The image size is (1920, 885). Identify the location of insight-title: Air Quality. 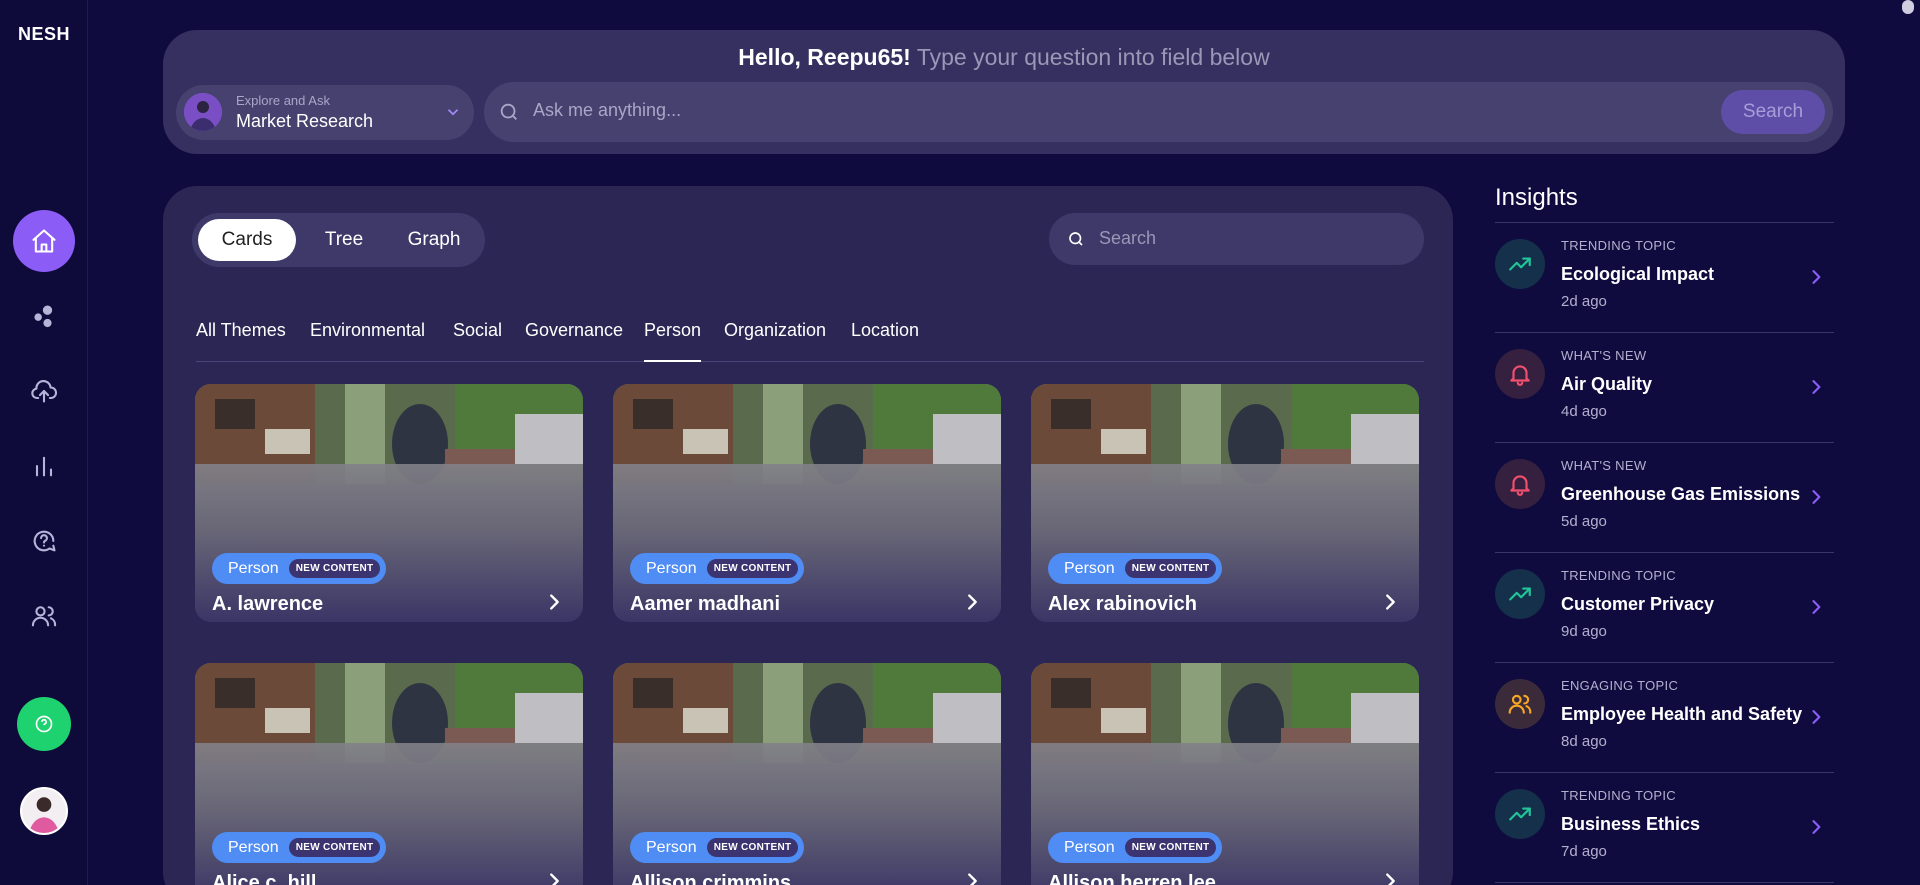
(1607, 384).